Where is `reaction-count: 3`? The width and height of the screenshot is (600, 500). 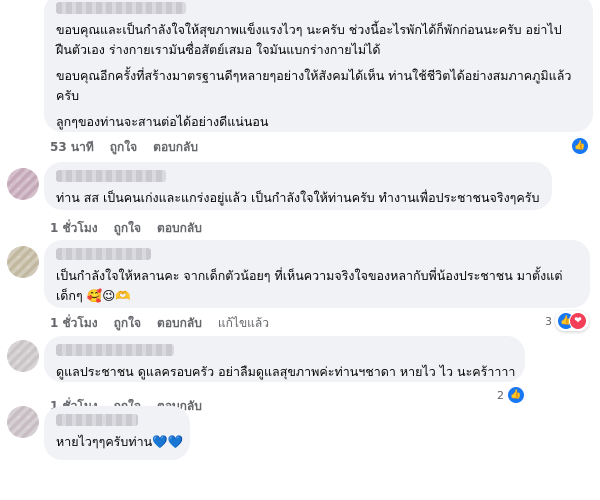 reaction-count: 3 is located at coordinates (548, 321).